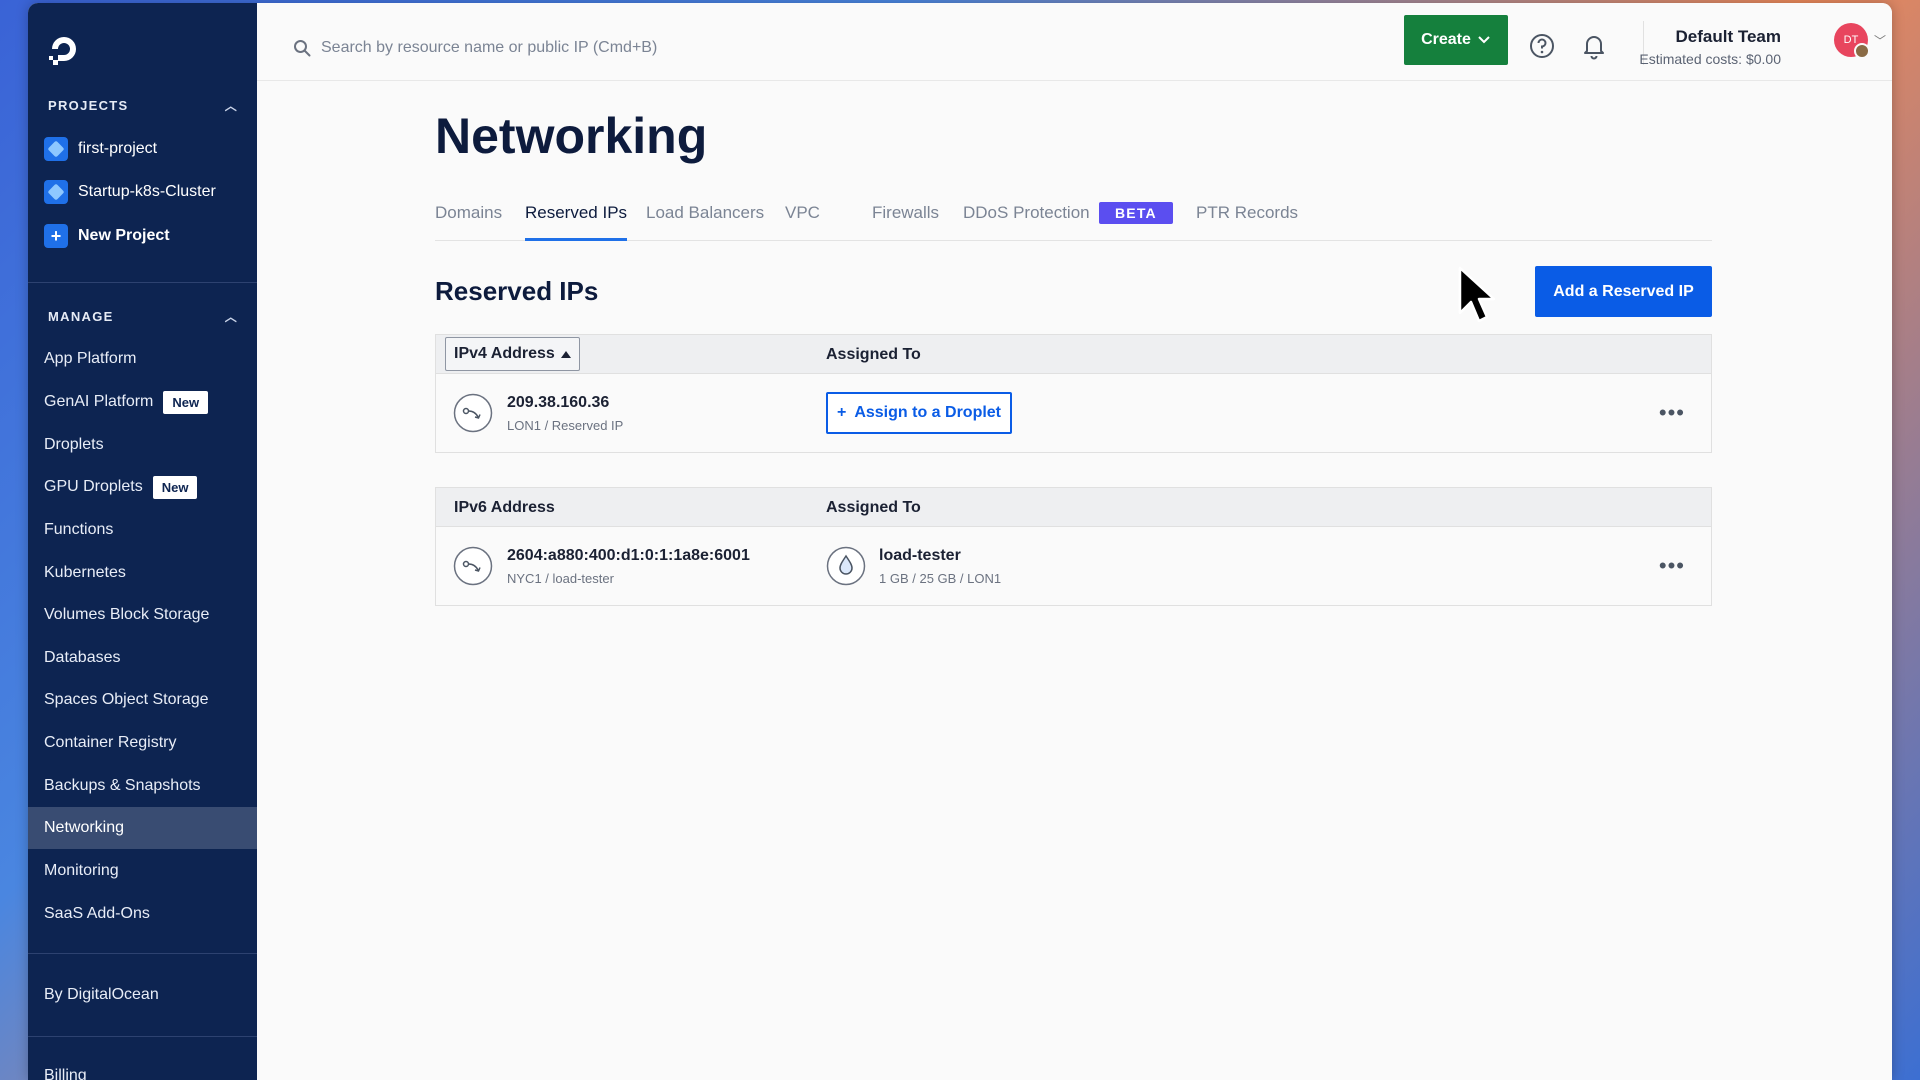  What do you see at coordinates (905, 220) in the screenshot?
I see `tab-firewalls: Firewalls` at bounding box center [905, 220].